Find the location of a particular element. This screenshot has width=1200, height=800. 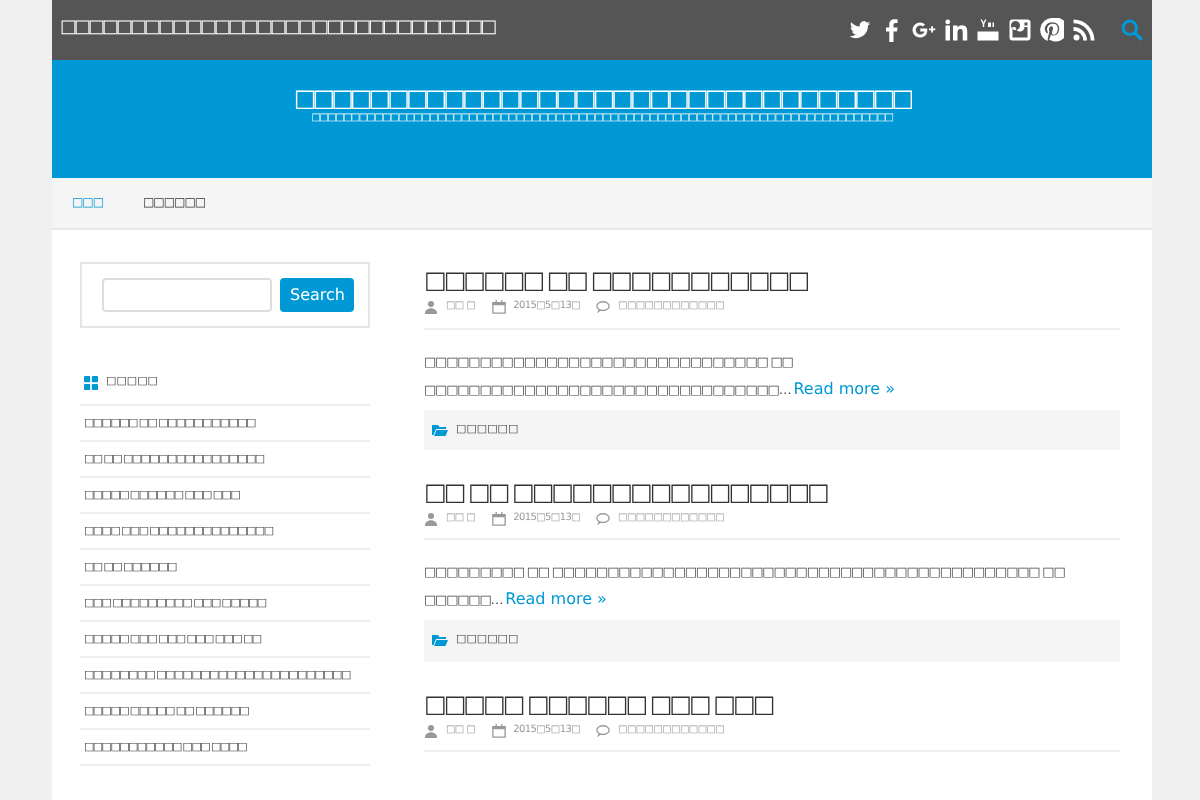

post-title: □□□□□□ □□ □□□□□□□□□□□ is located at coordinates (772, 280).